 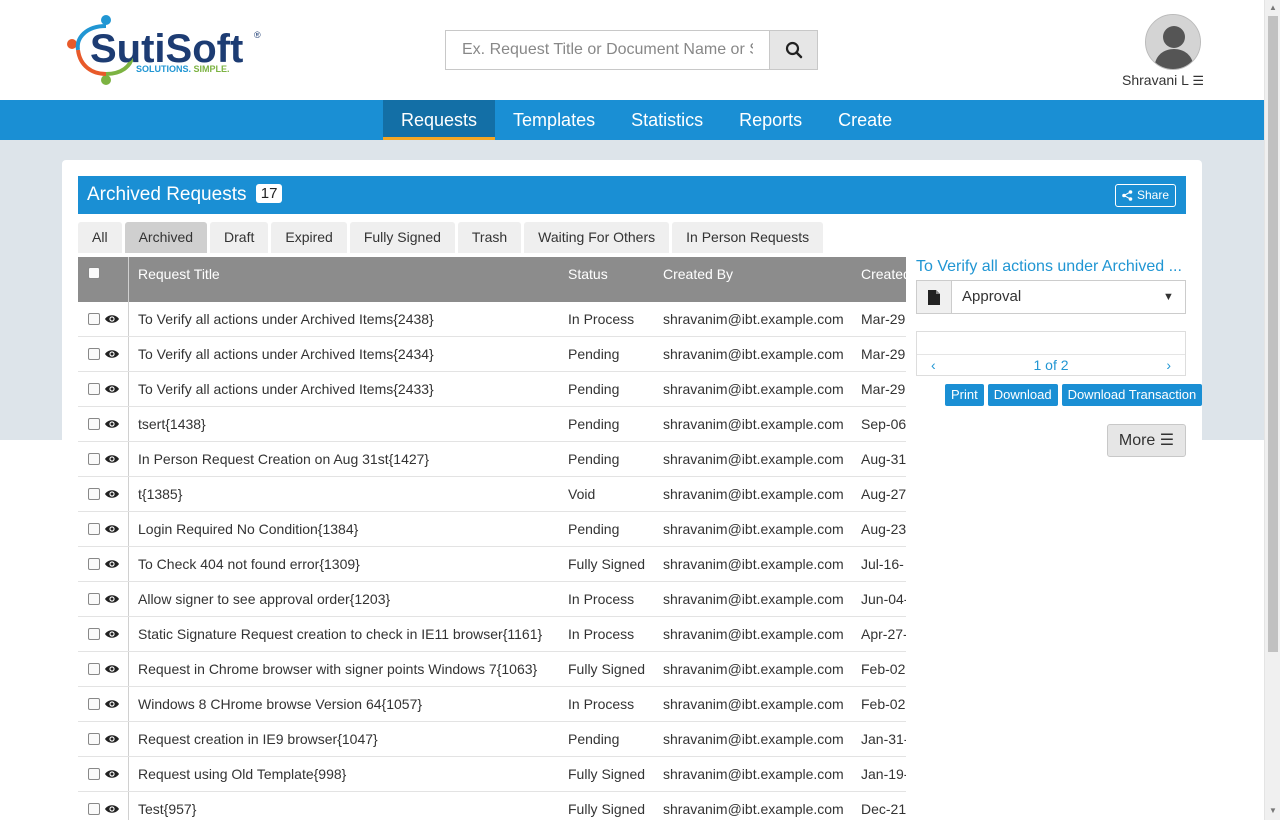 I want to click on nav-requests: Requests, so click(x=439, y=120).